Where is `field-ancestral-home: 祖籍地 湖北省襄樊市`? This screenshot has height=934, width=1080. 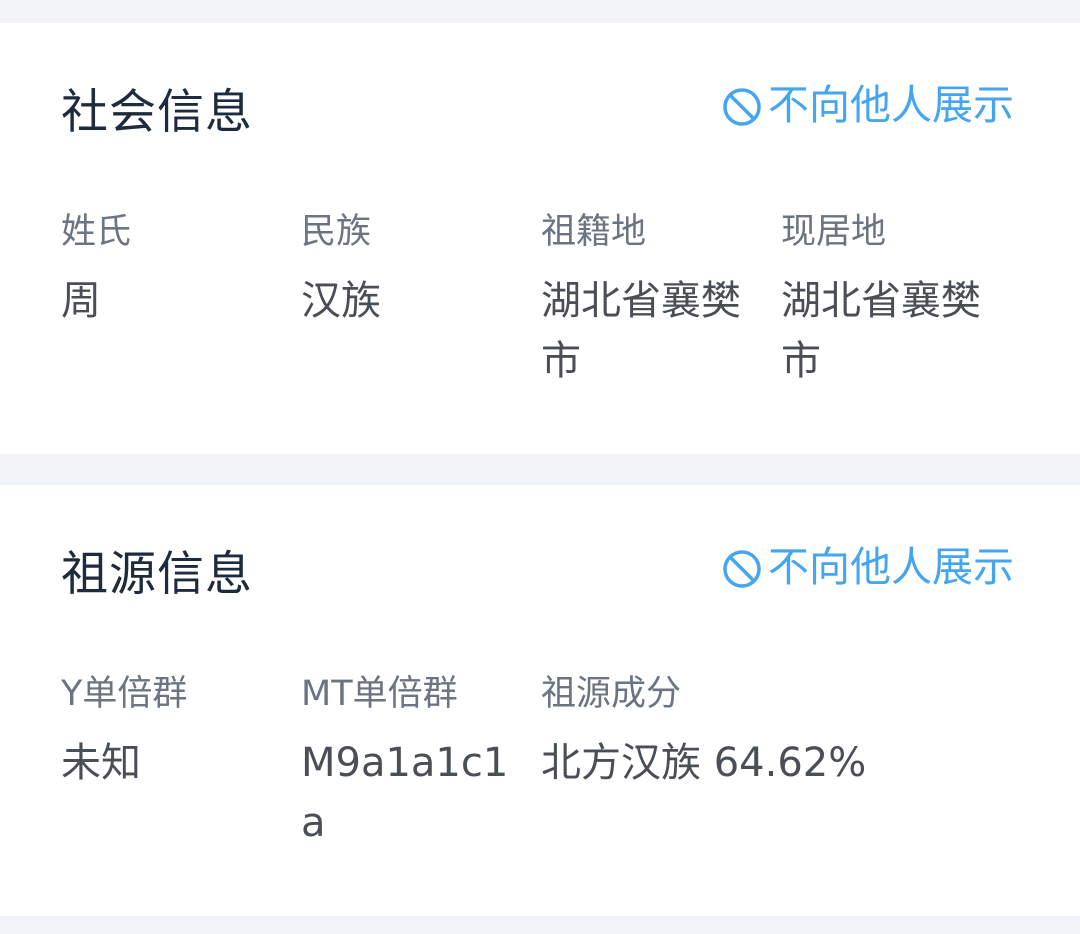
field-ancestral-home: 祖籍地 湖北省襄樊市 is located at coordinates (651, 300).